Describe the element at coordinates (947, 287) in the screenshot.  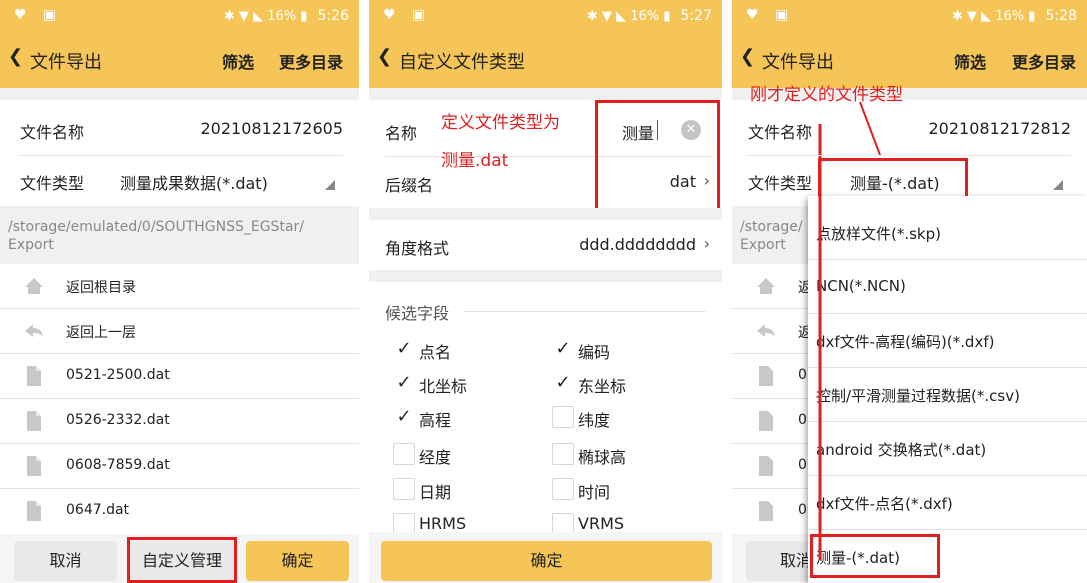
I see `dropdown-option: NCN(*.NCN)` at that location.